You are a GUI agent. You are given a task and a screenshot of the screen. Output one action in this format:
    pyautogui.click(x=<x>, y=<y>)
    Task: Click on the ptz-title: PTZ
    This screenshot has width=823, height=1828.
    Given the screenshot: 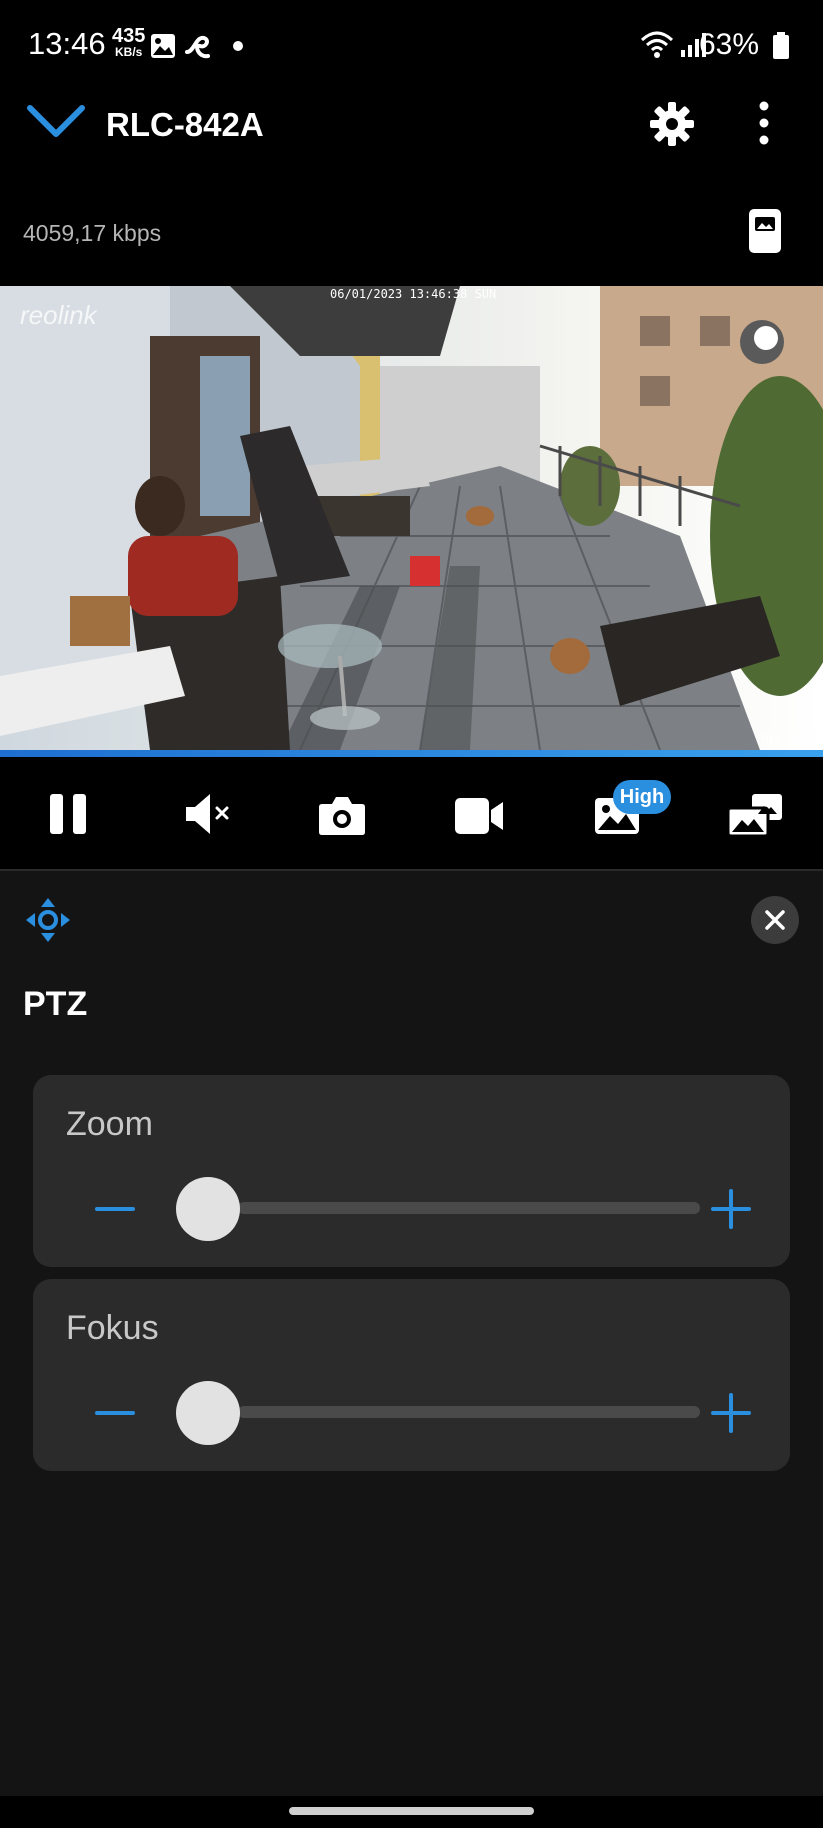 What is the action you would take?
    pyautogui.click(x=55, y=1004)
    